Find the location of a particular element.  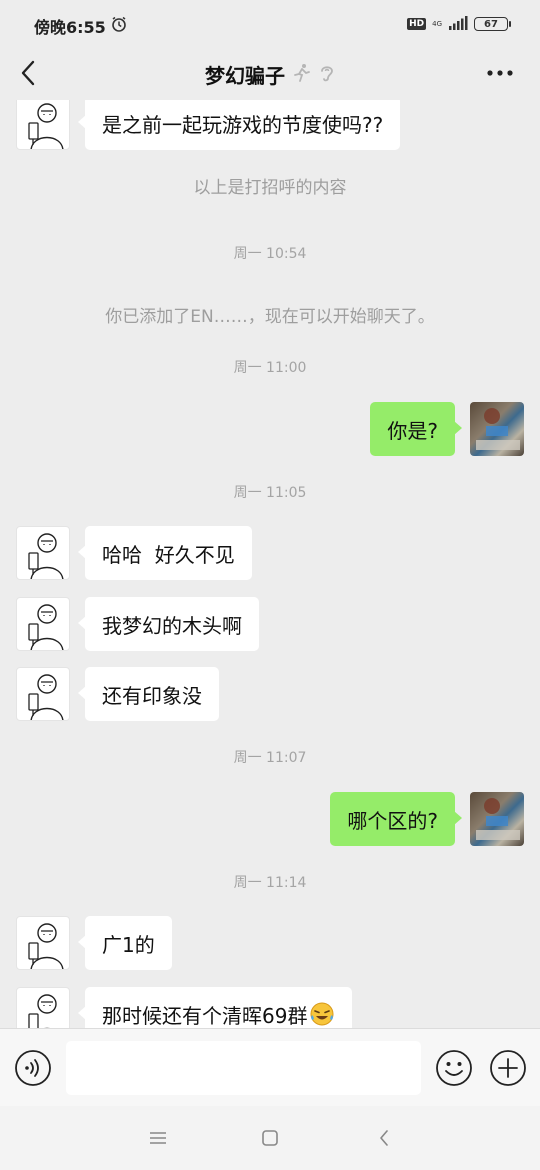

message-text: 那时候还有个清晖69群 is located at coordinates (205, 1015).